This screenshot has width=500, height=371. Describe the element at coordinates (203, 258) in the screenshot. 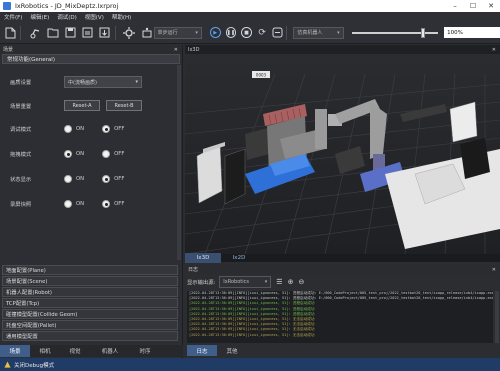

I see `tab-ix3d: Ix3D` at that location.